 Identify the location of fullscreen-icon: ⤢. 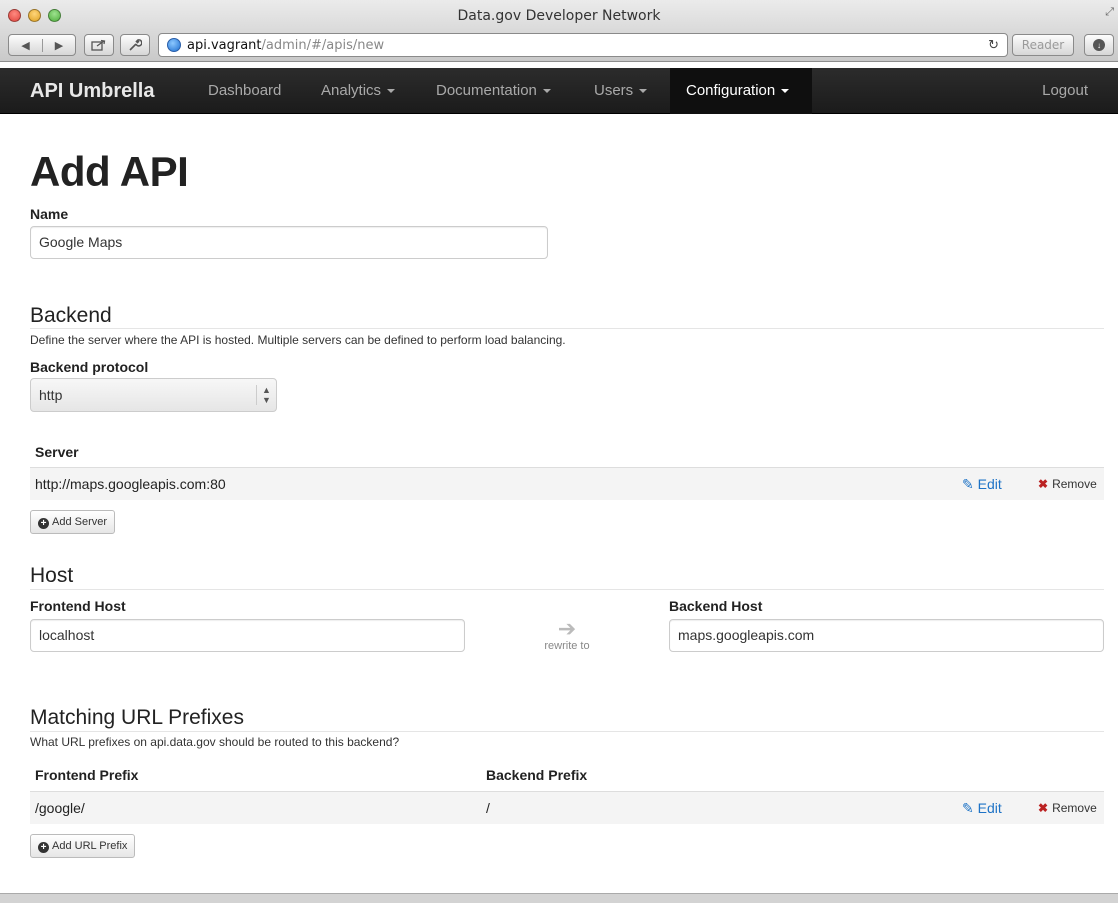
(1109, 12).